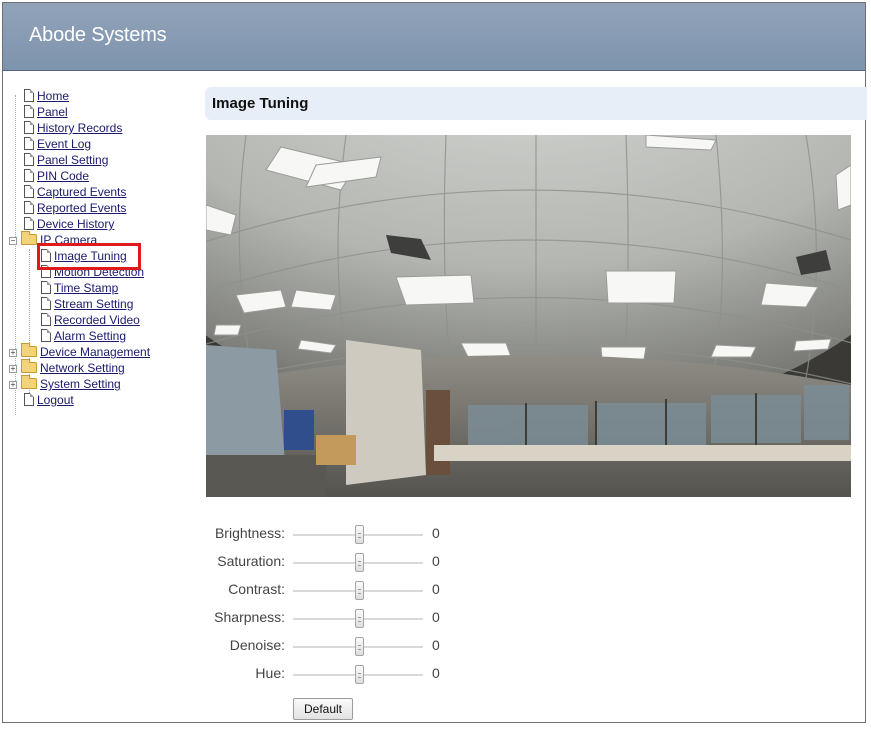 Image resolution: width=871 pixels, height=731 pixels. I want to click on sidebar-item-panel-setting: Panel Setting, so click(66, 161).